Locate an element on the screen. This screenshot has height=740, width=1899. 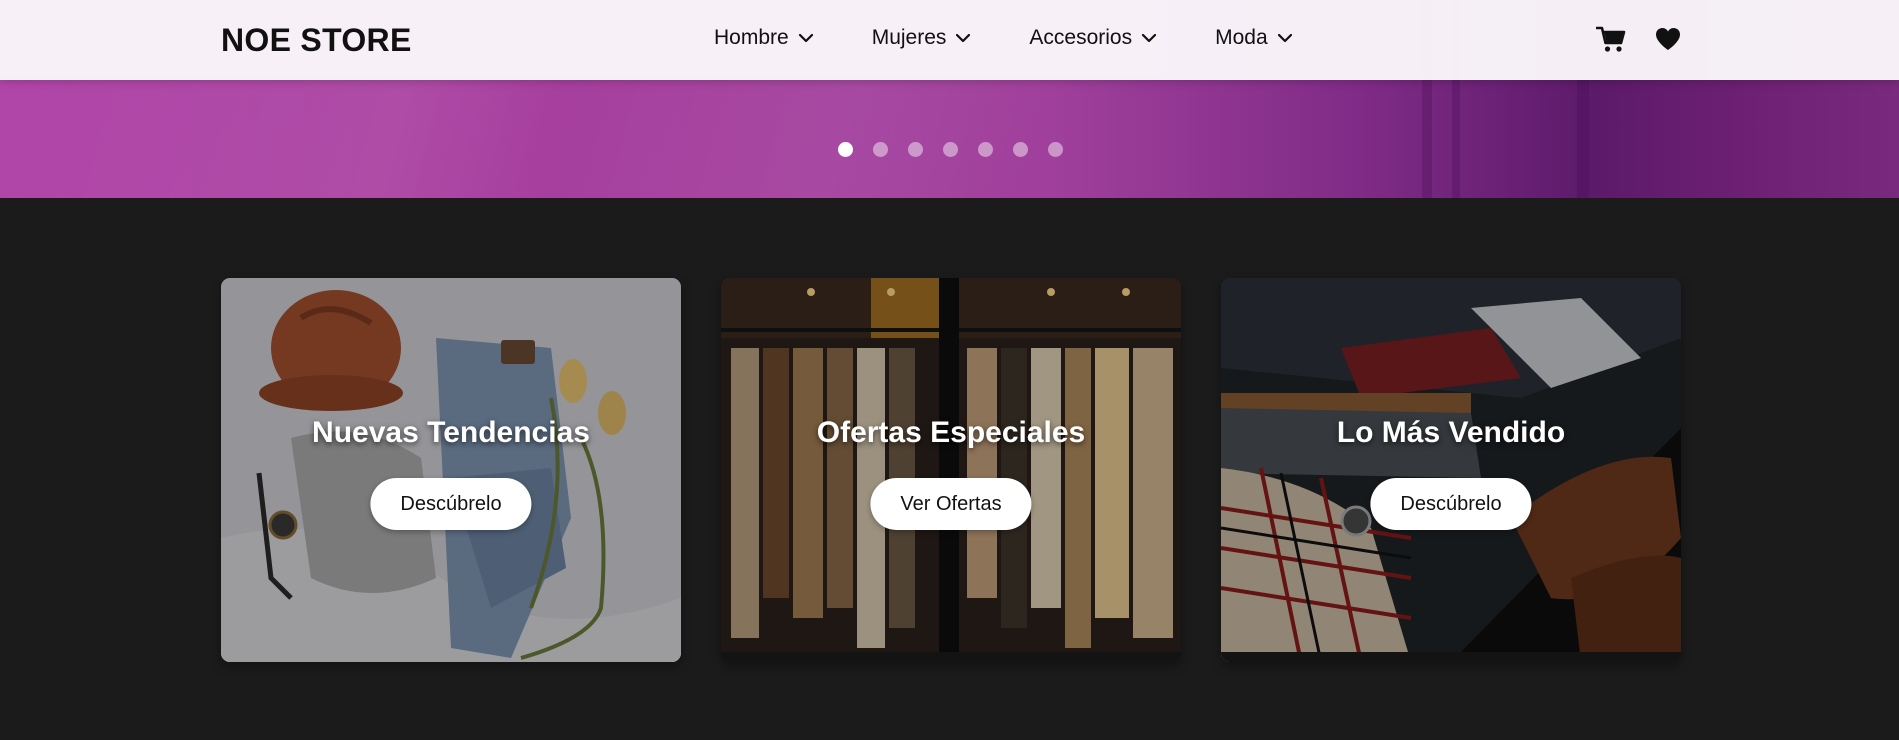
nav-item-label: Hombre is located at coordinates (751, 37).